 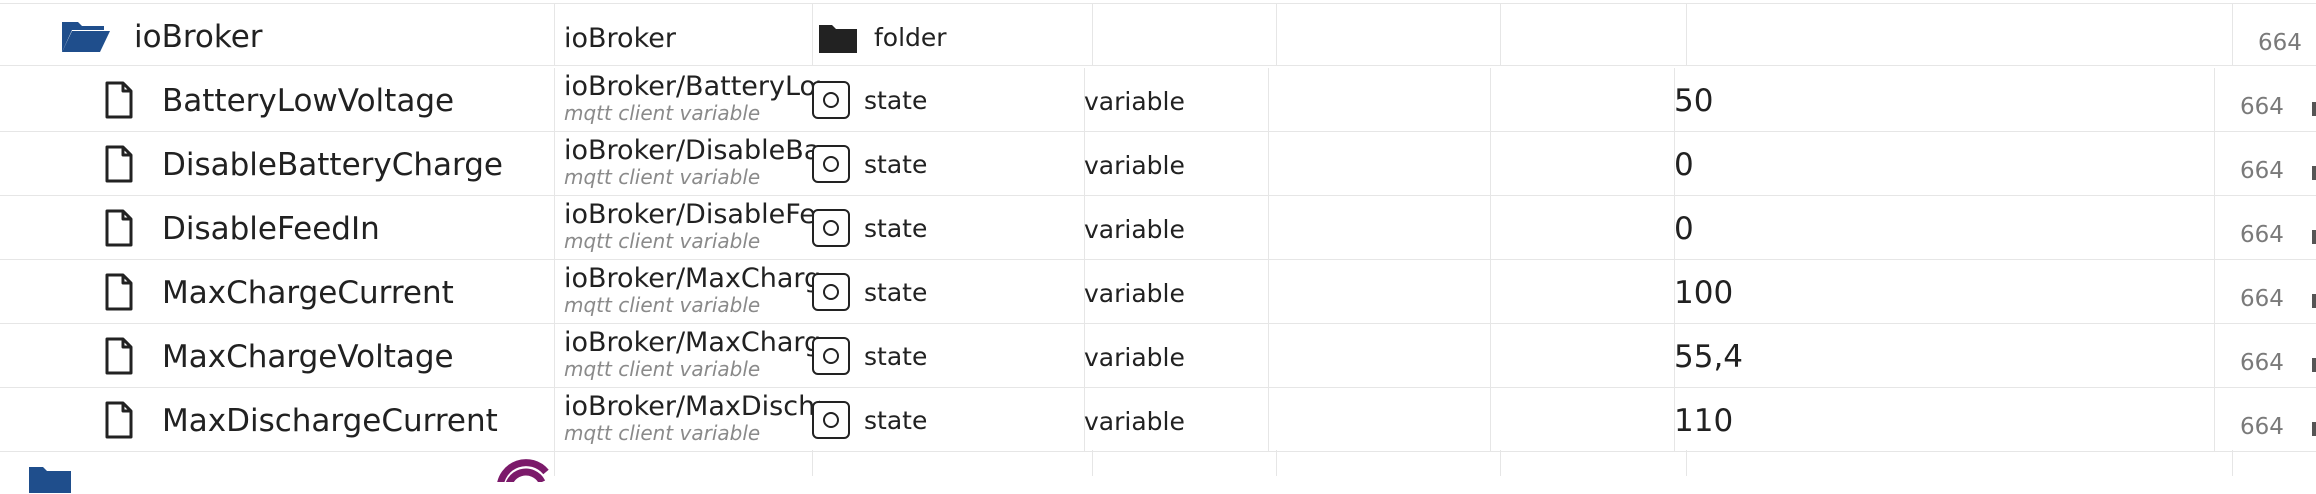 I want to click on object-type: folder, so click(x=910, y=37).